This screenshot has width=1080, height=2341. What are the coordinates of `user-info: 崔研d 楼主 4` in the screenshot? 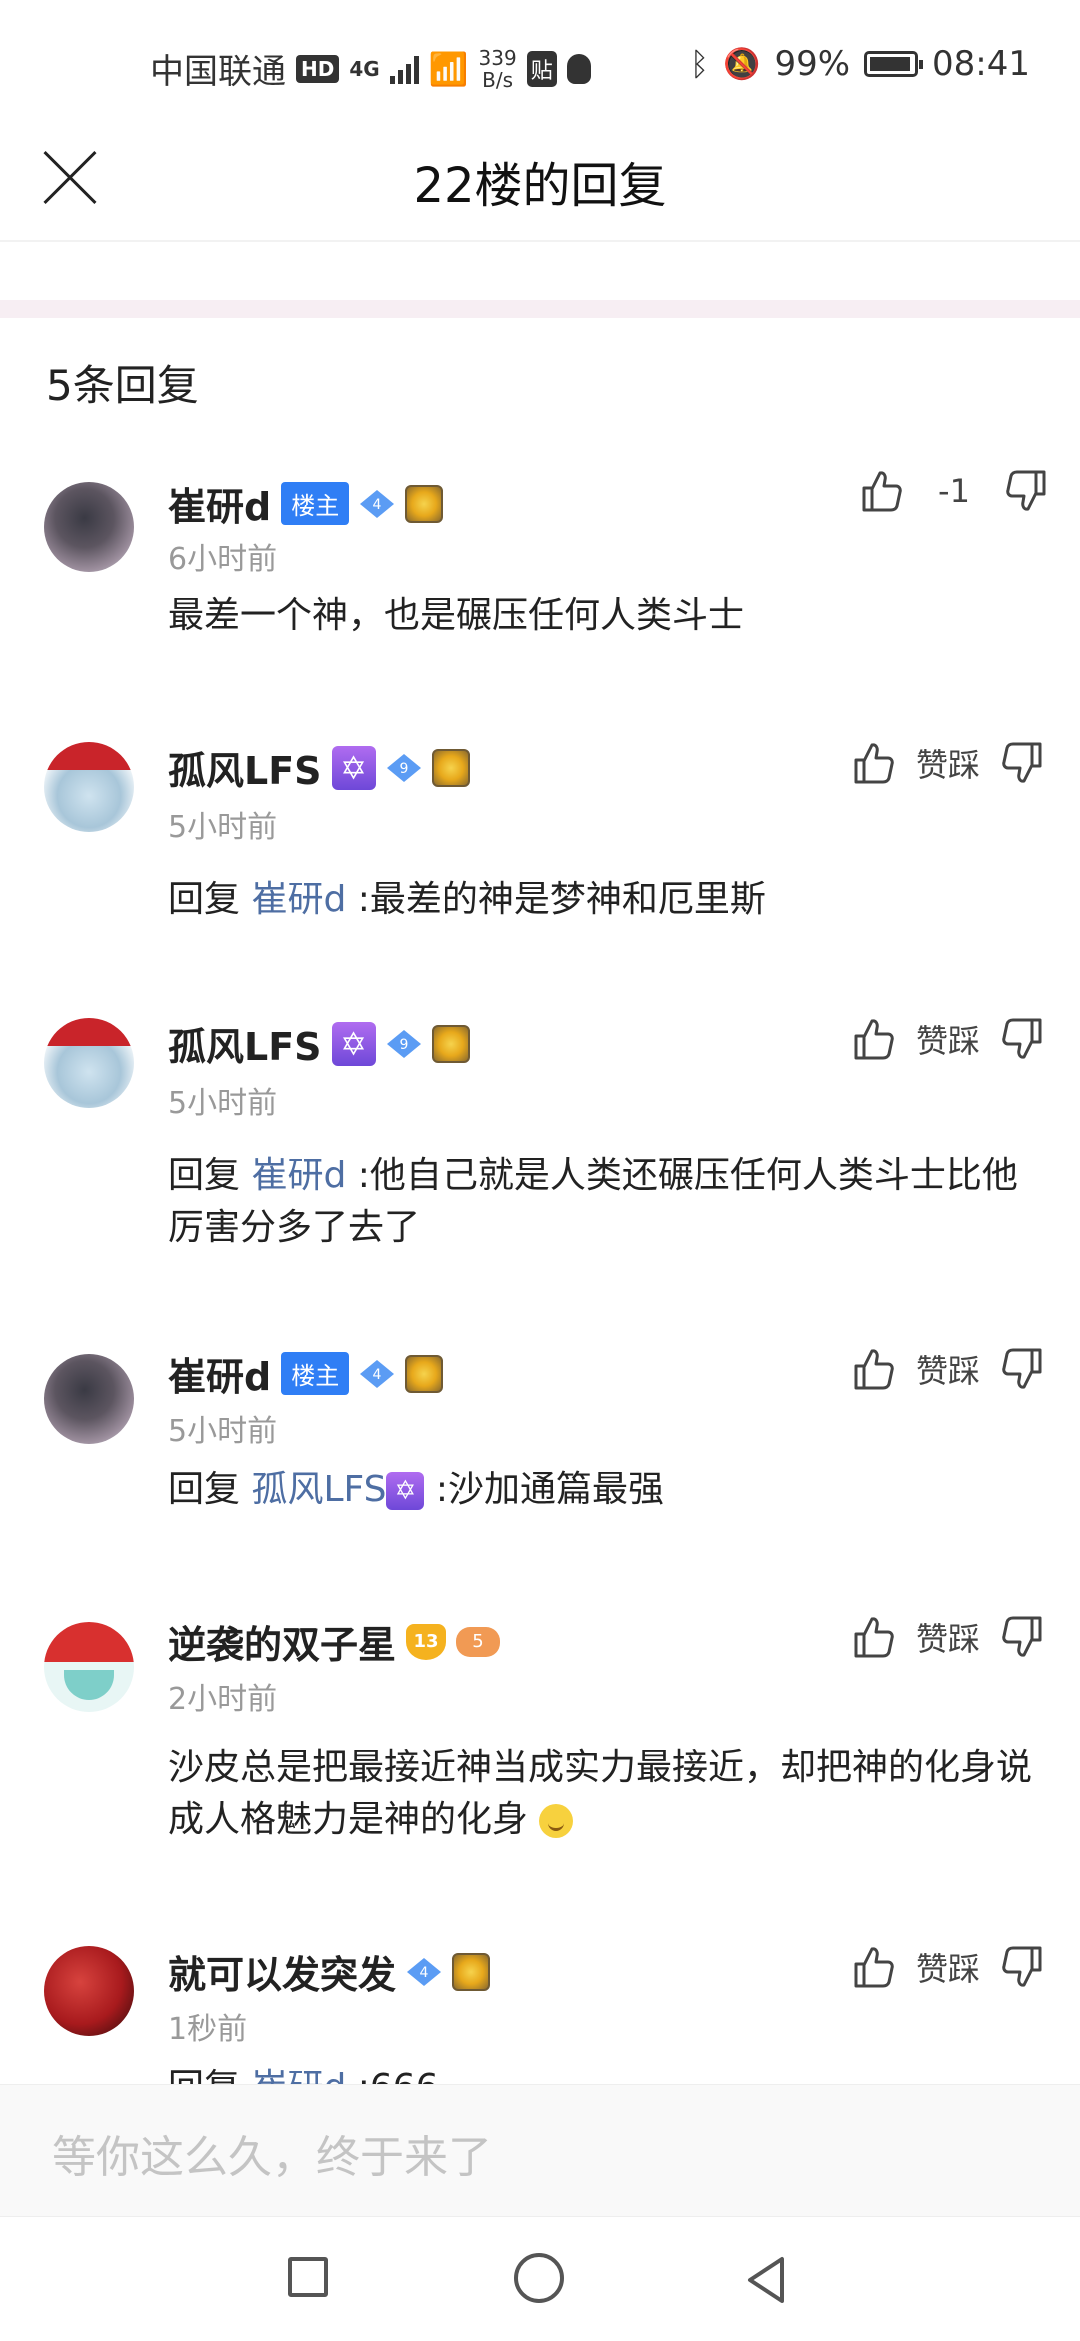 It's located at (306, 503).